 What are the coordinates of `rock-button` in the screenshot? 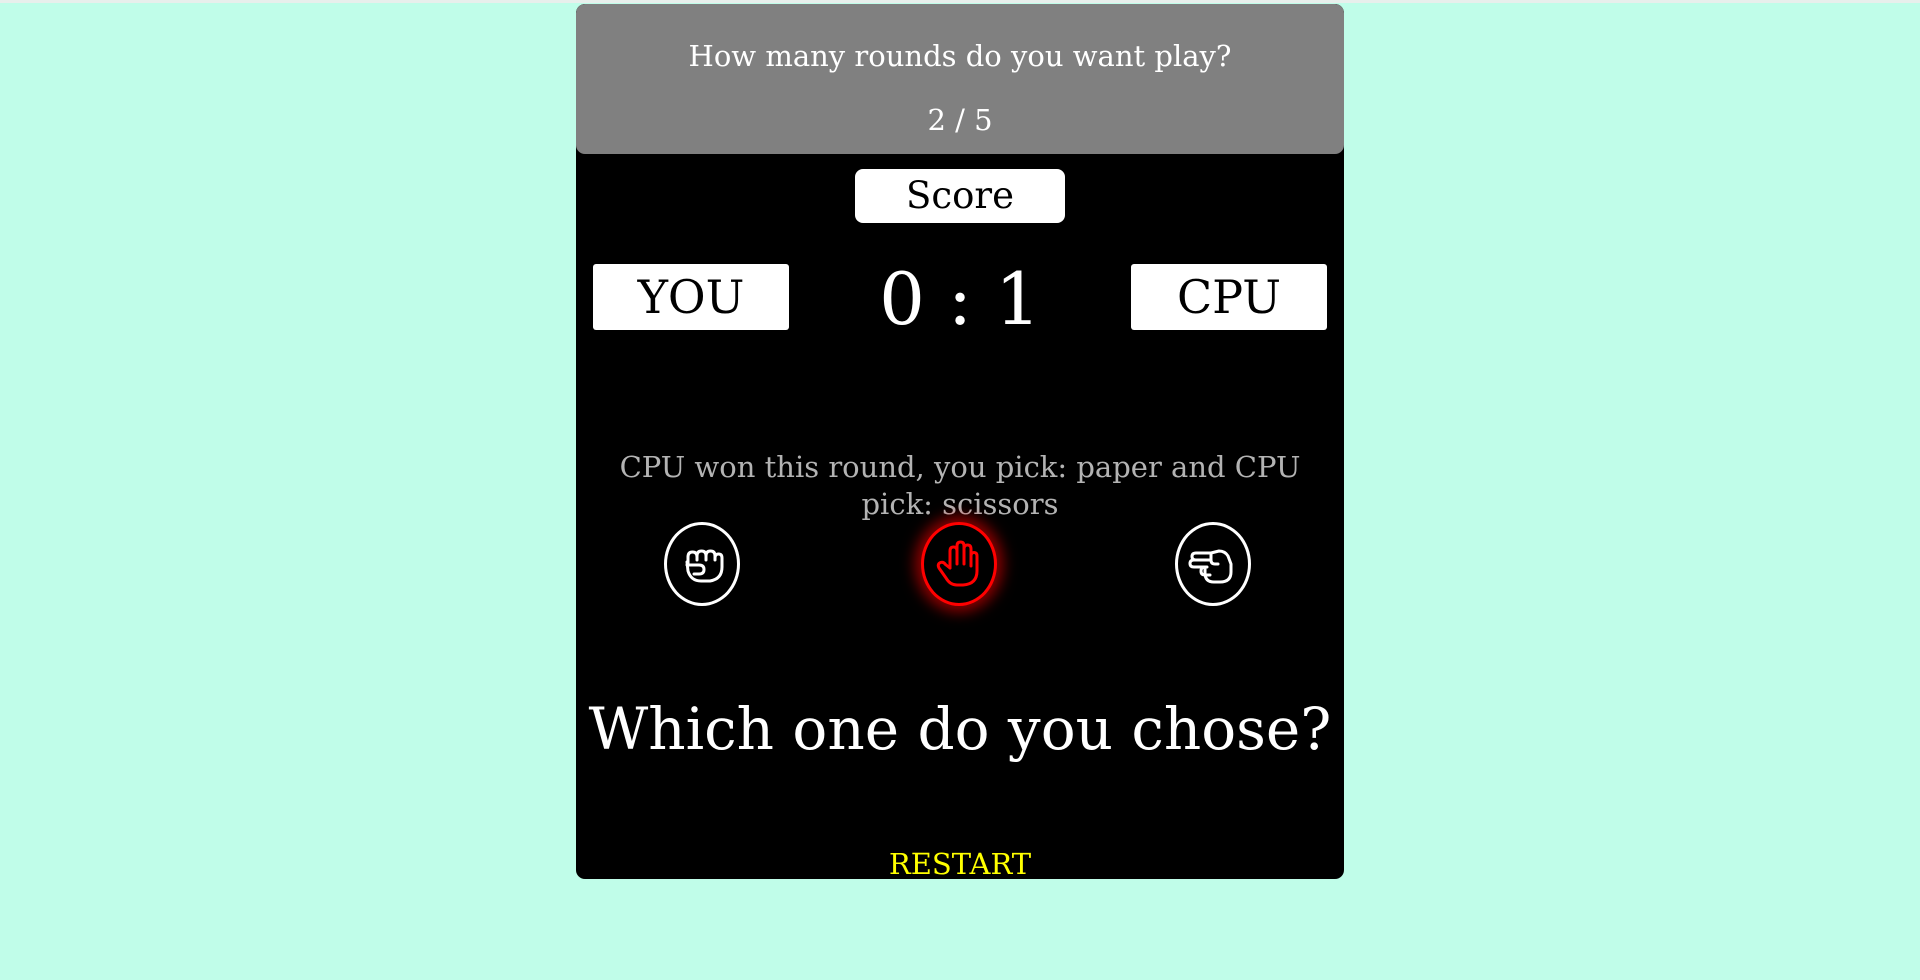 It's located at (702, 564).